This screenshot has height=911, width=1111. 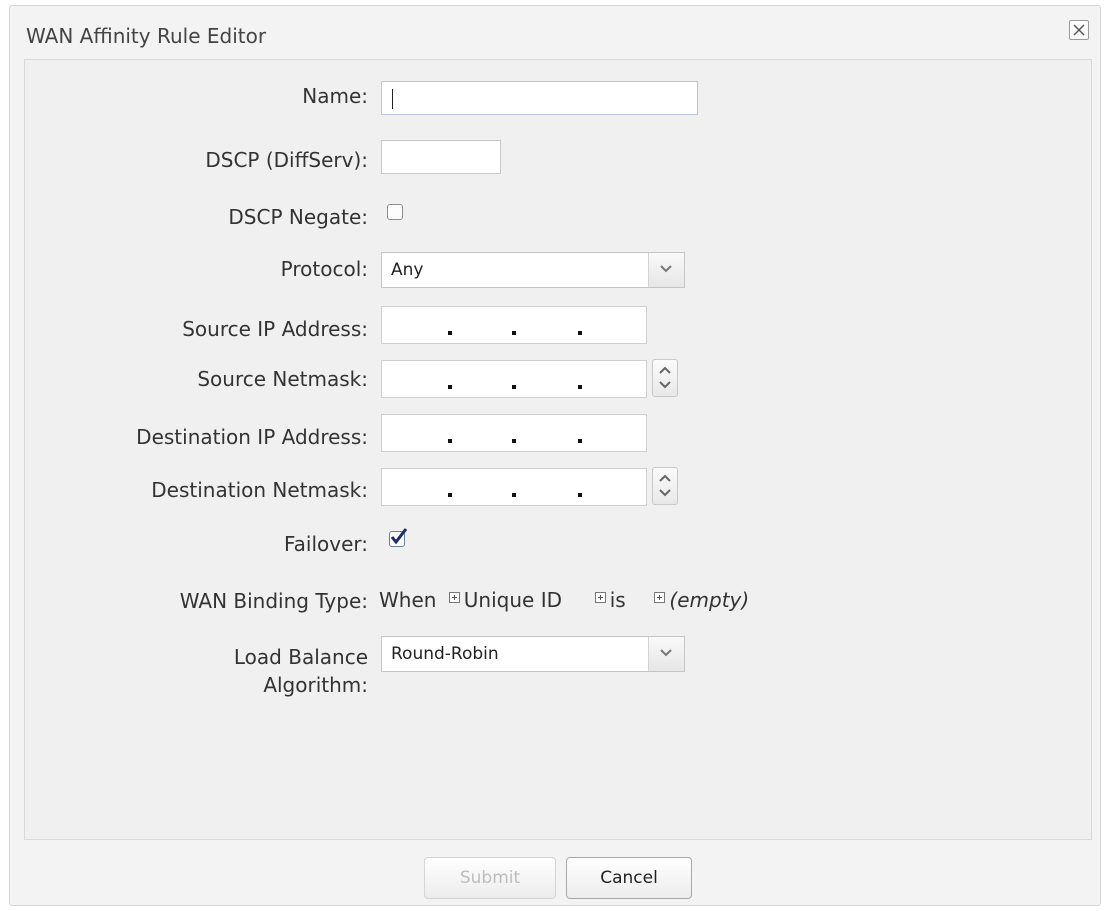 I want to click on dscp-input, so click(x=441, y=157).